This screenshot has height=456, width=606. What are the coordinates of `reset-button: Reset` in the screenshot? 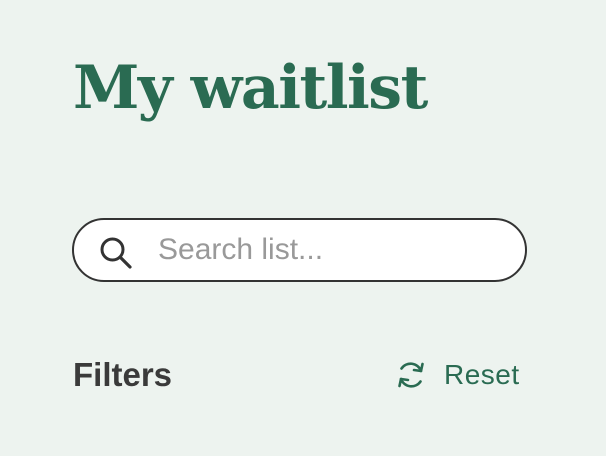 It's located at (457, 375).